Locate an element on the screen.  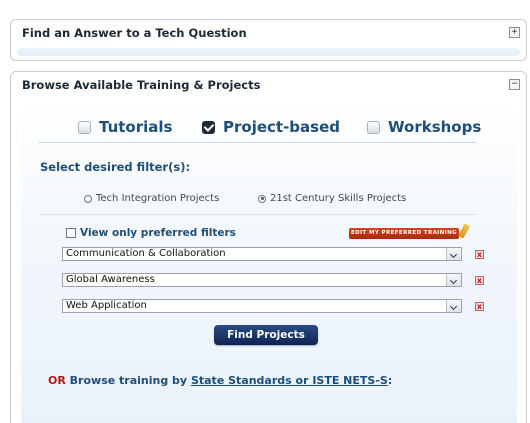
find-projects-button: Find Projects is located at coordinates (266, 335).